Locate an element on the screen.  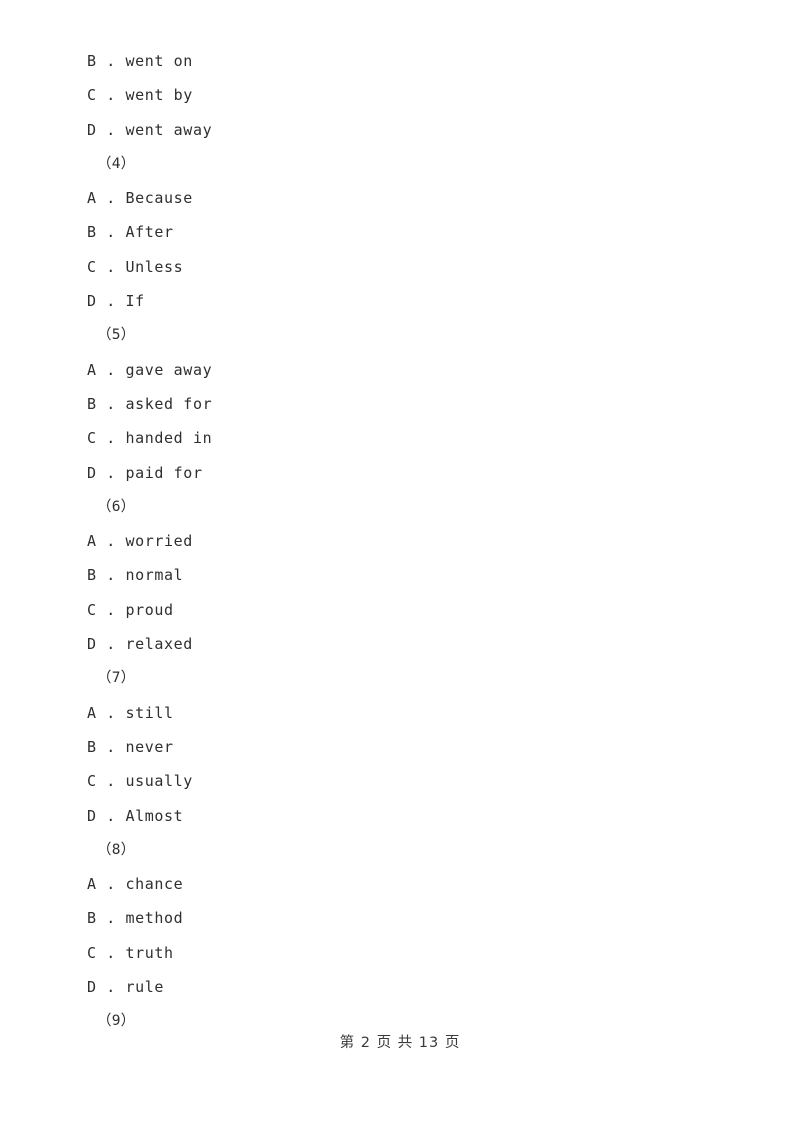
answer-option: C . Unless is located at coordinates (135, 266).